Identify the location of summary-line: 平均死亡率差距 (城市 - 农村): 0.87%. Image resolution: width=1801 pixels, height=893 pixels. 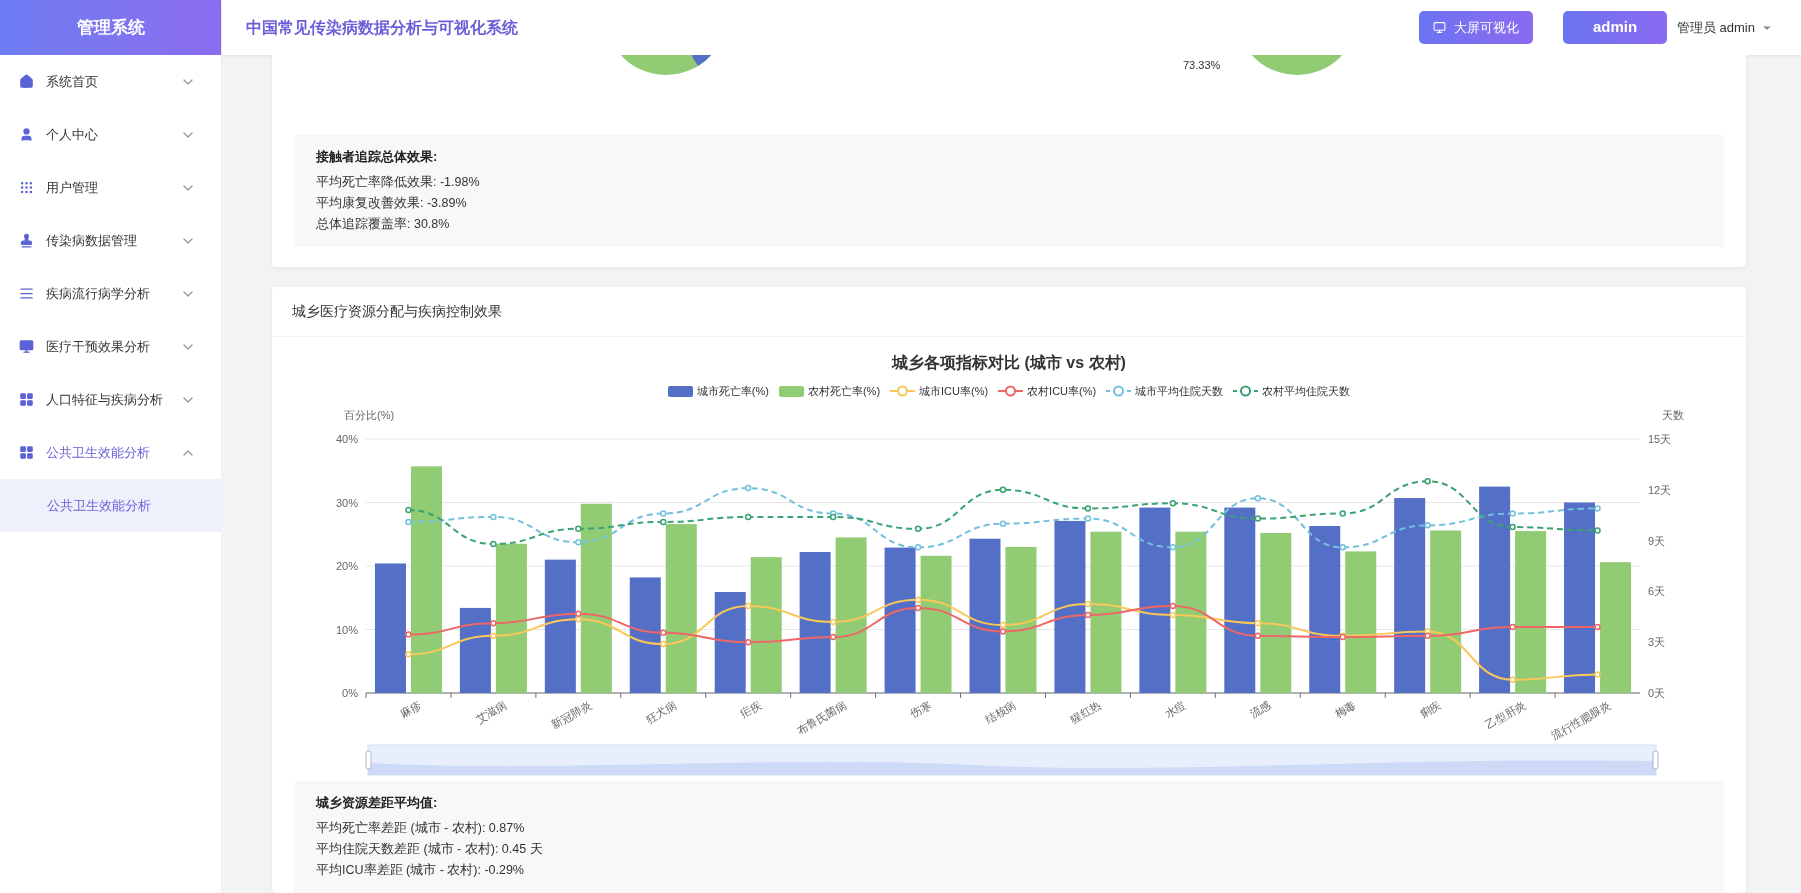
(421, 828).